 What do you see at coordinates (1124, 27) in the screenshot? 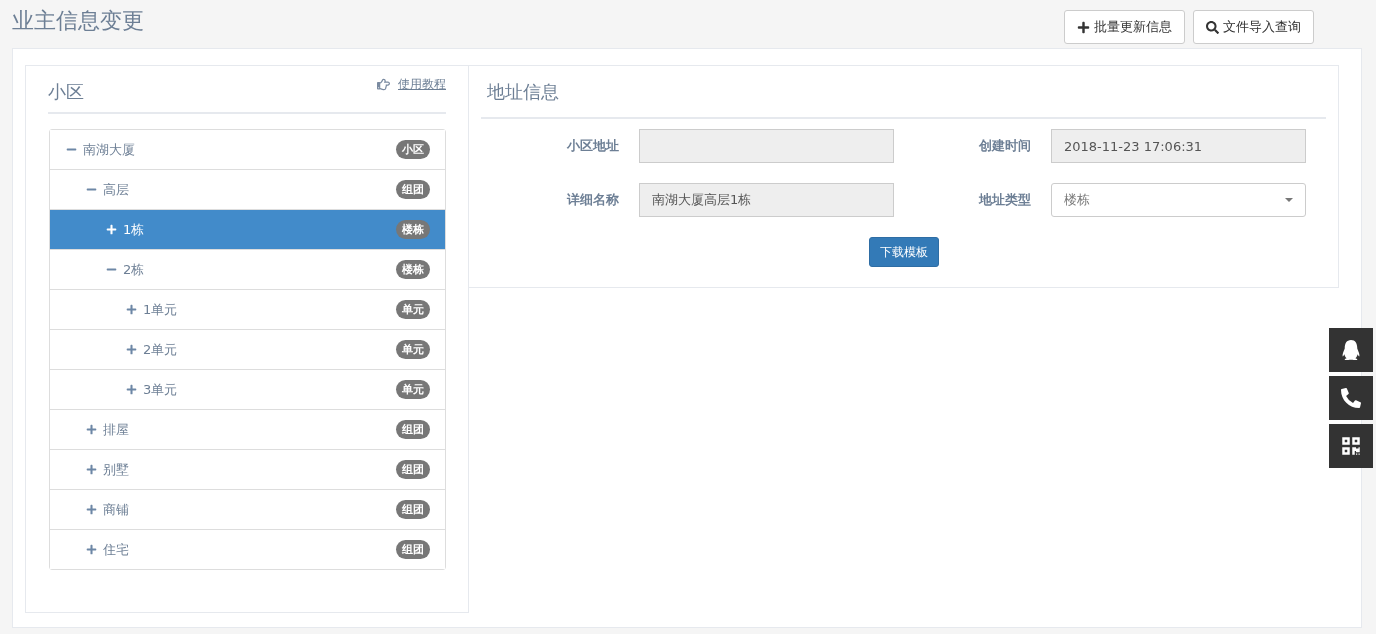
I see `batch-update-button: 批量更新信息` at bounding box center [1124, 27].